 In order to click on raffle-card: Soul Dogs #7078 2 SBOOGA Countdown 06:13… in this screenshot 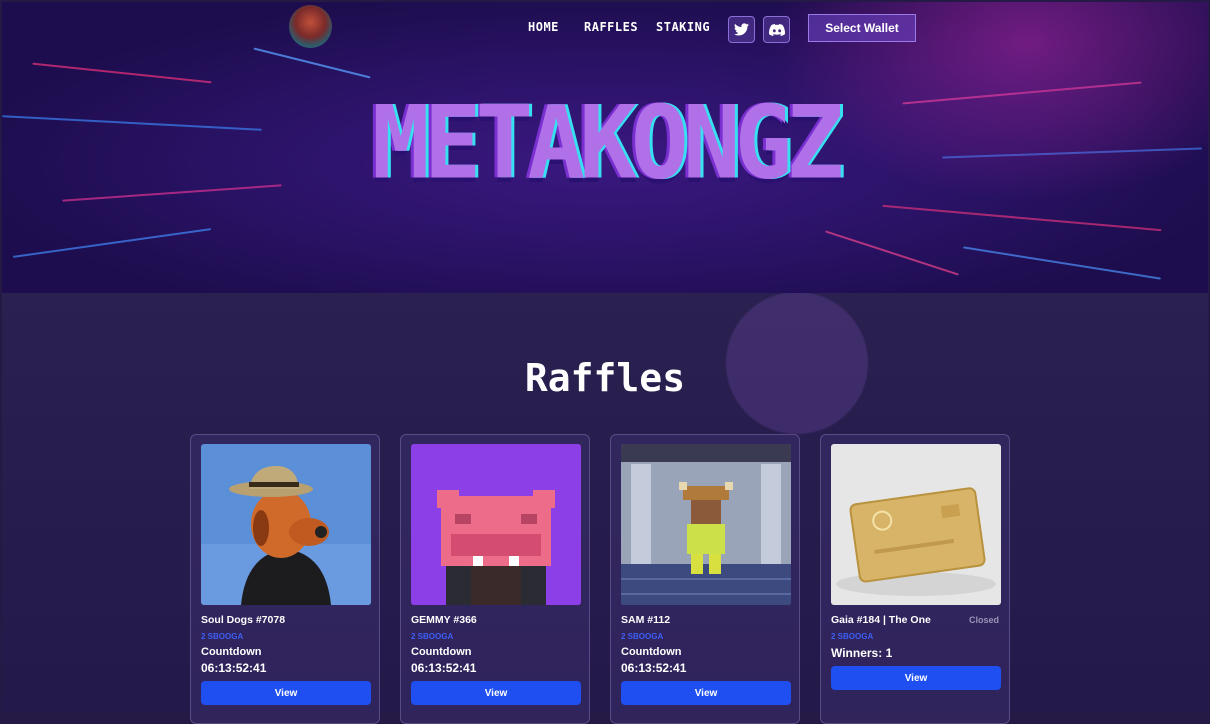, I will do `click(285, 579)`.